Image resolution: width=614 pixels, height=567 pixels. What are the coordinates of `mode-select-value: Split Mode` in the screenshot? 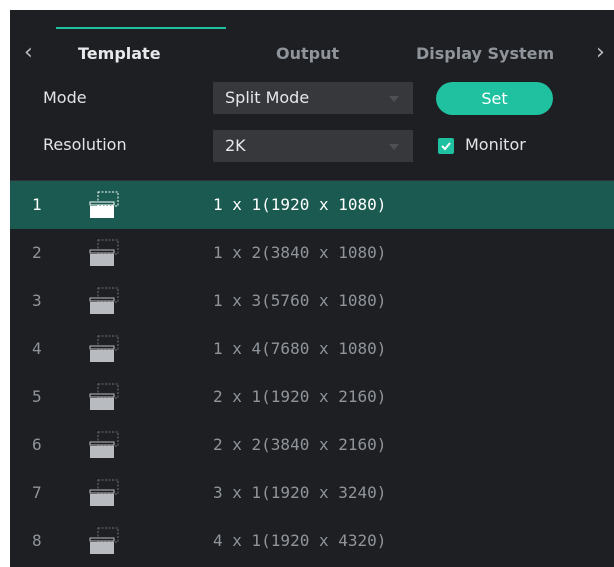 It's located at (267, 97).